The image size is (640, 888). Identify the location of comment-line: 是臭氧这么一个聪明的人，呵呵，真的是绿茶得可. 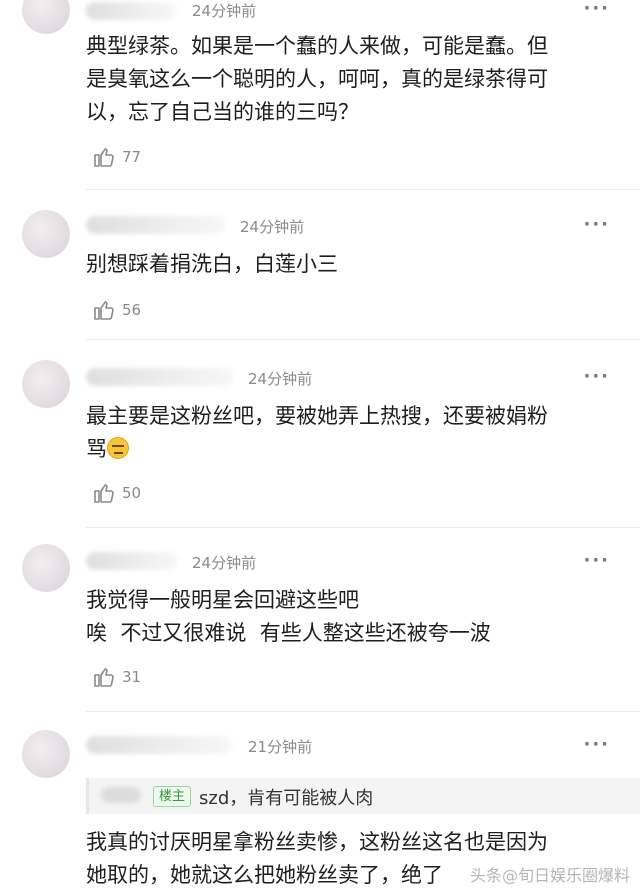
(317, 79).